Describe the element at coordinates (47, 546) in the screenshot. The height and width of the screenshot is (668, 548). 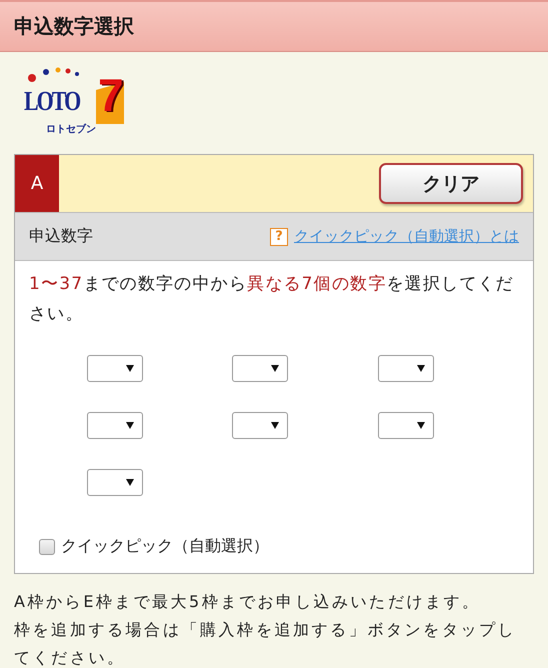
I see `quick-pick-checkbox` at that location.